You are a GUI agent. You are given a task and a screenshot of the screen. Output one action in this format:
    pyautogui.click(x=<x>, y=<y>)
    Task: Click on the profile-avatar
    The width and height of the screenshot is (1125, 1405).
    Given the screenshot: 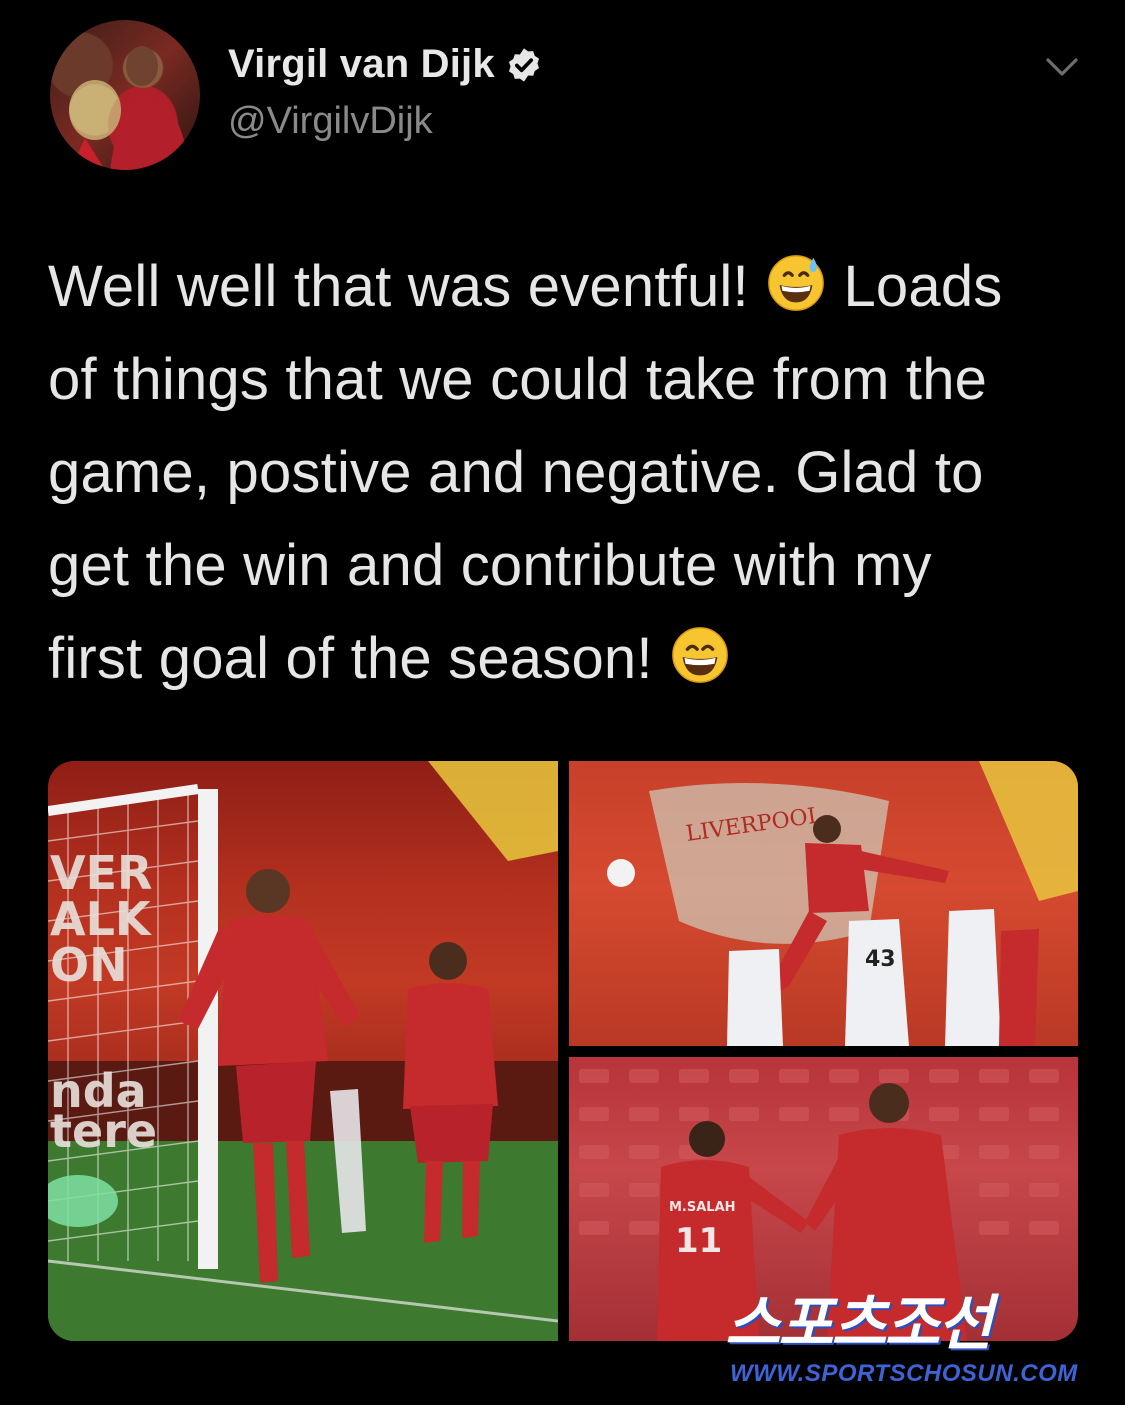 What is the action you would take?
    pyautogui.click(x=125, y=95)
    